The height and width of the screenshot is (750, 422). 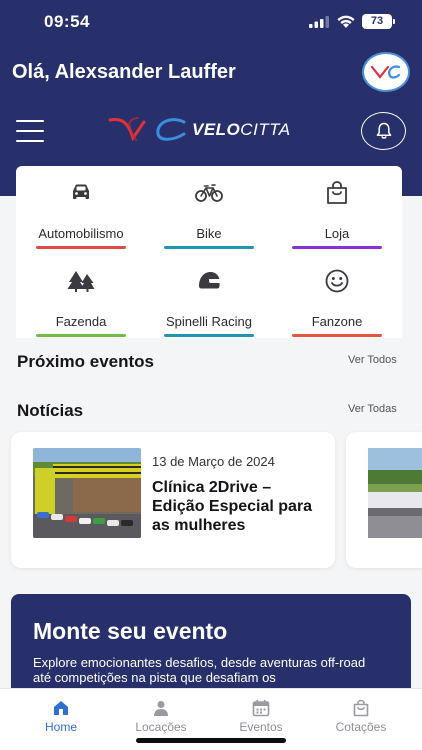 I want to click on bicycle-icon, so click(x=209, y=193).